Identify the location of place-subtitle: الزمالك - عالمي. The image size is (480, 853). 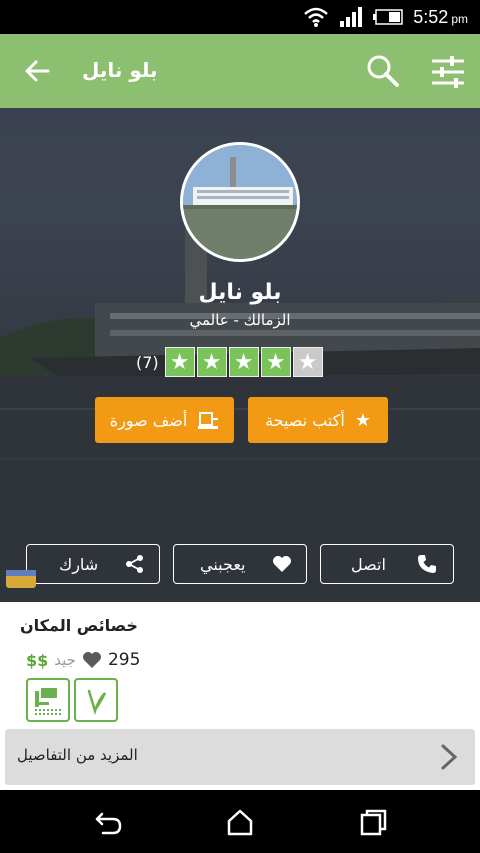
(240, 320).